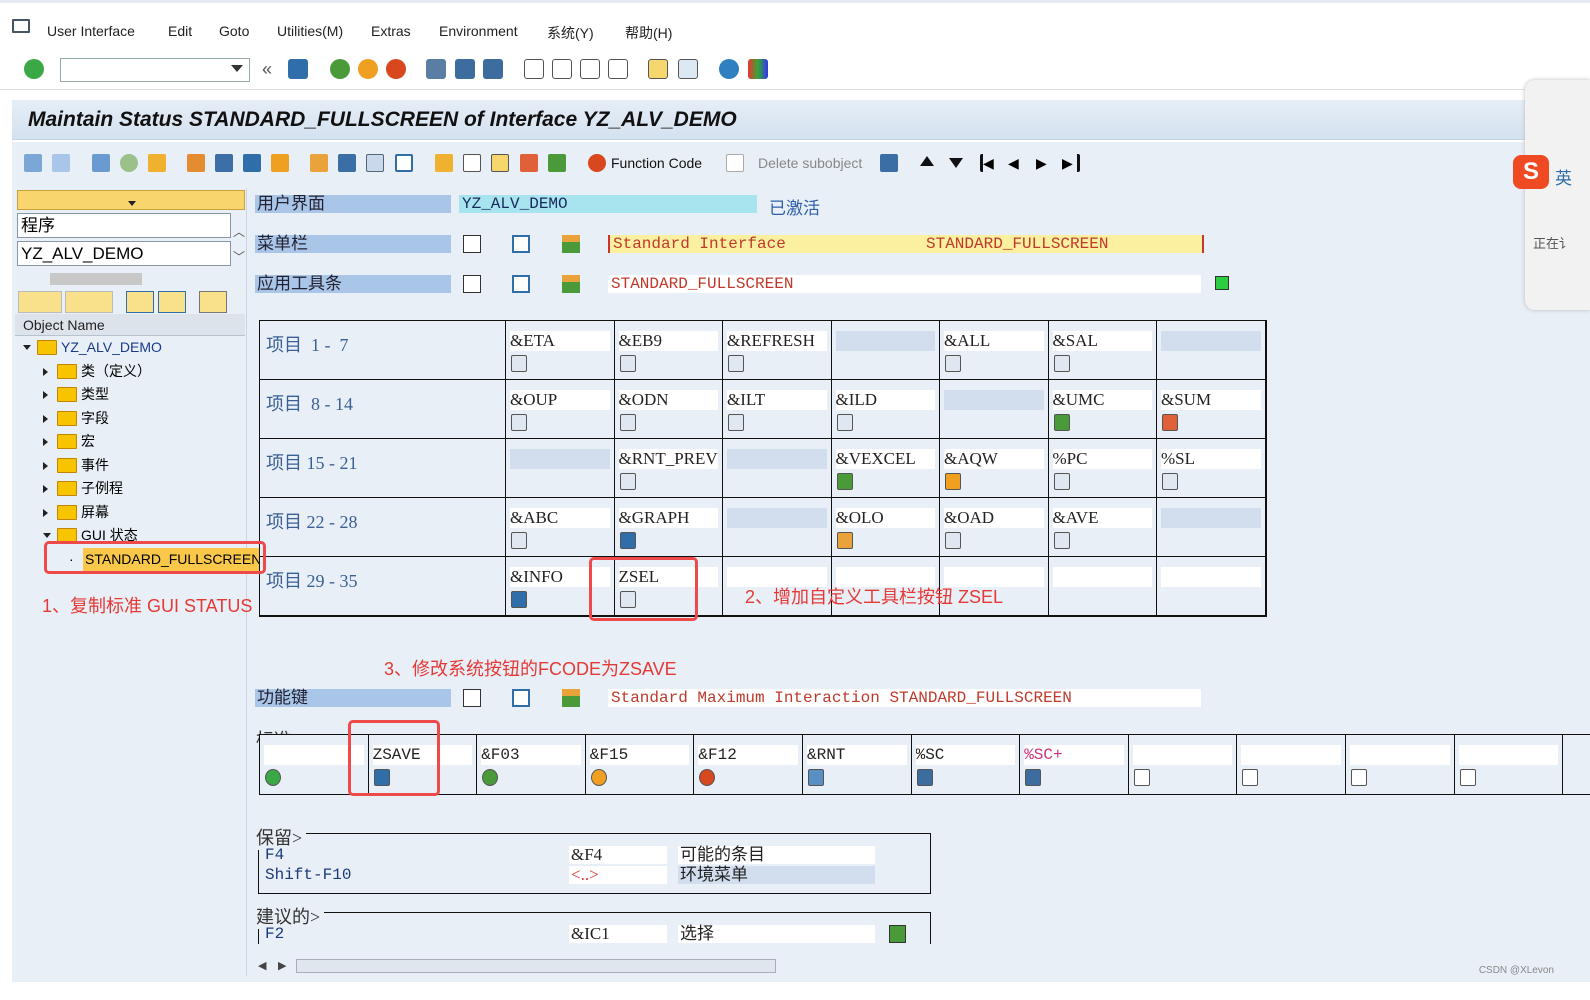 The image size is (1590, 1000). I want to click on function-code-field: &ABC, so click(560, 518).